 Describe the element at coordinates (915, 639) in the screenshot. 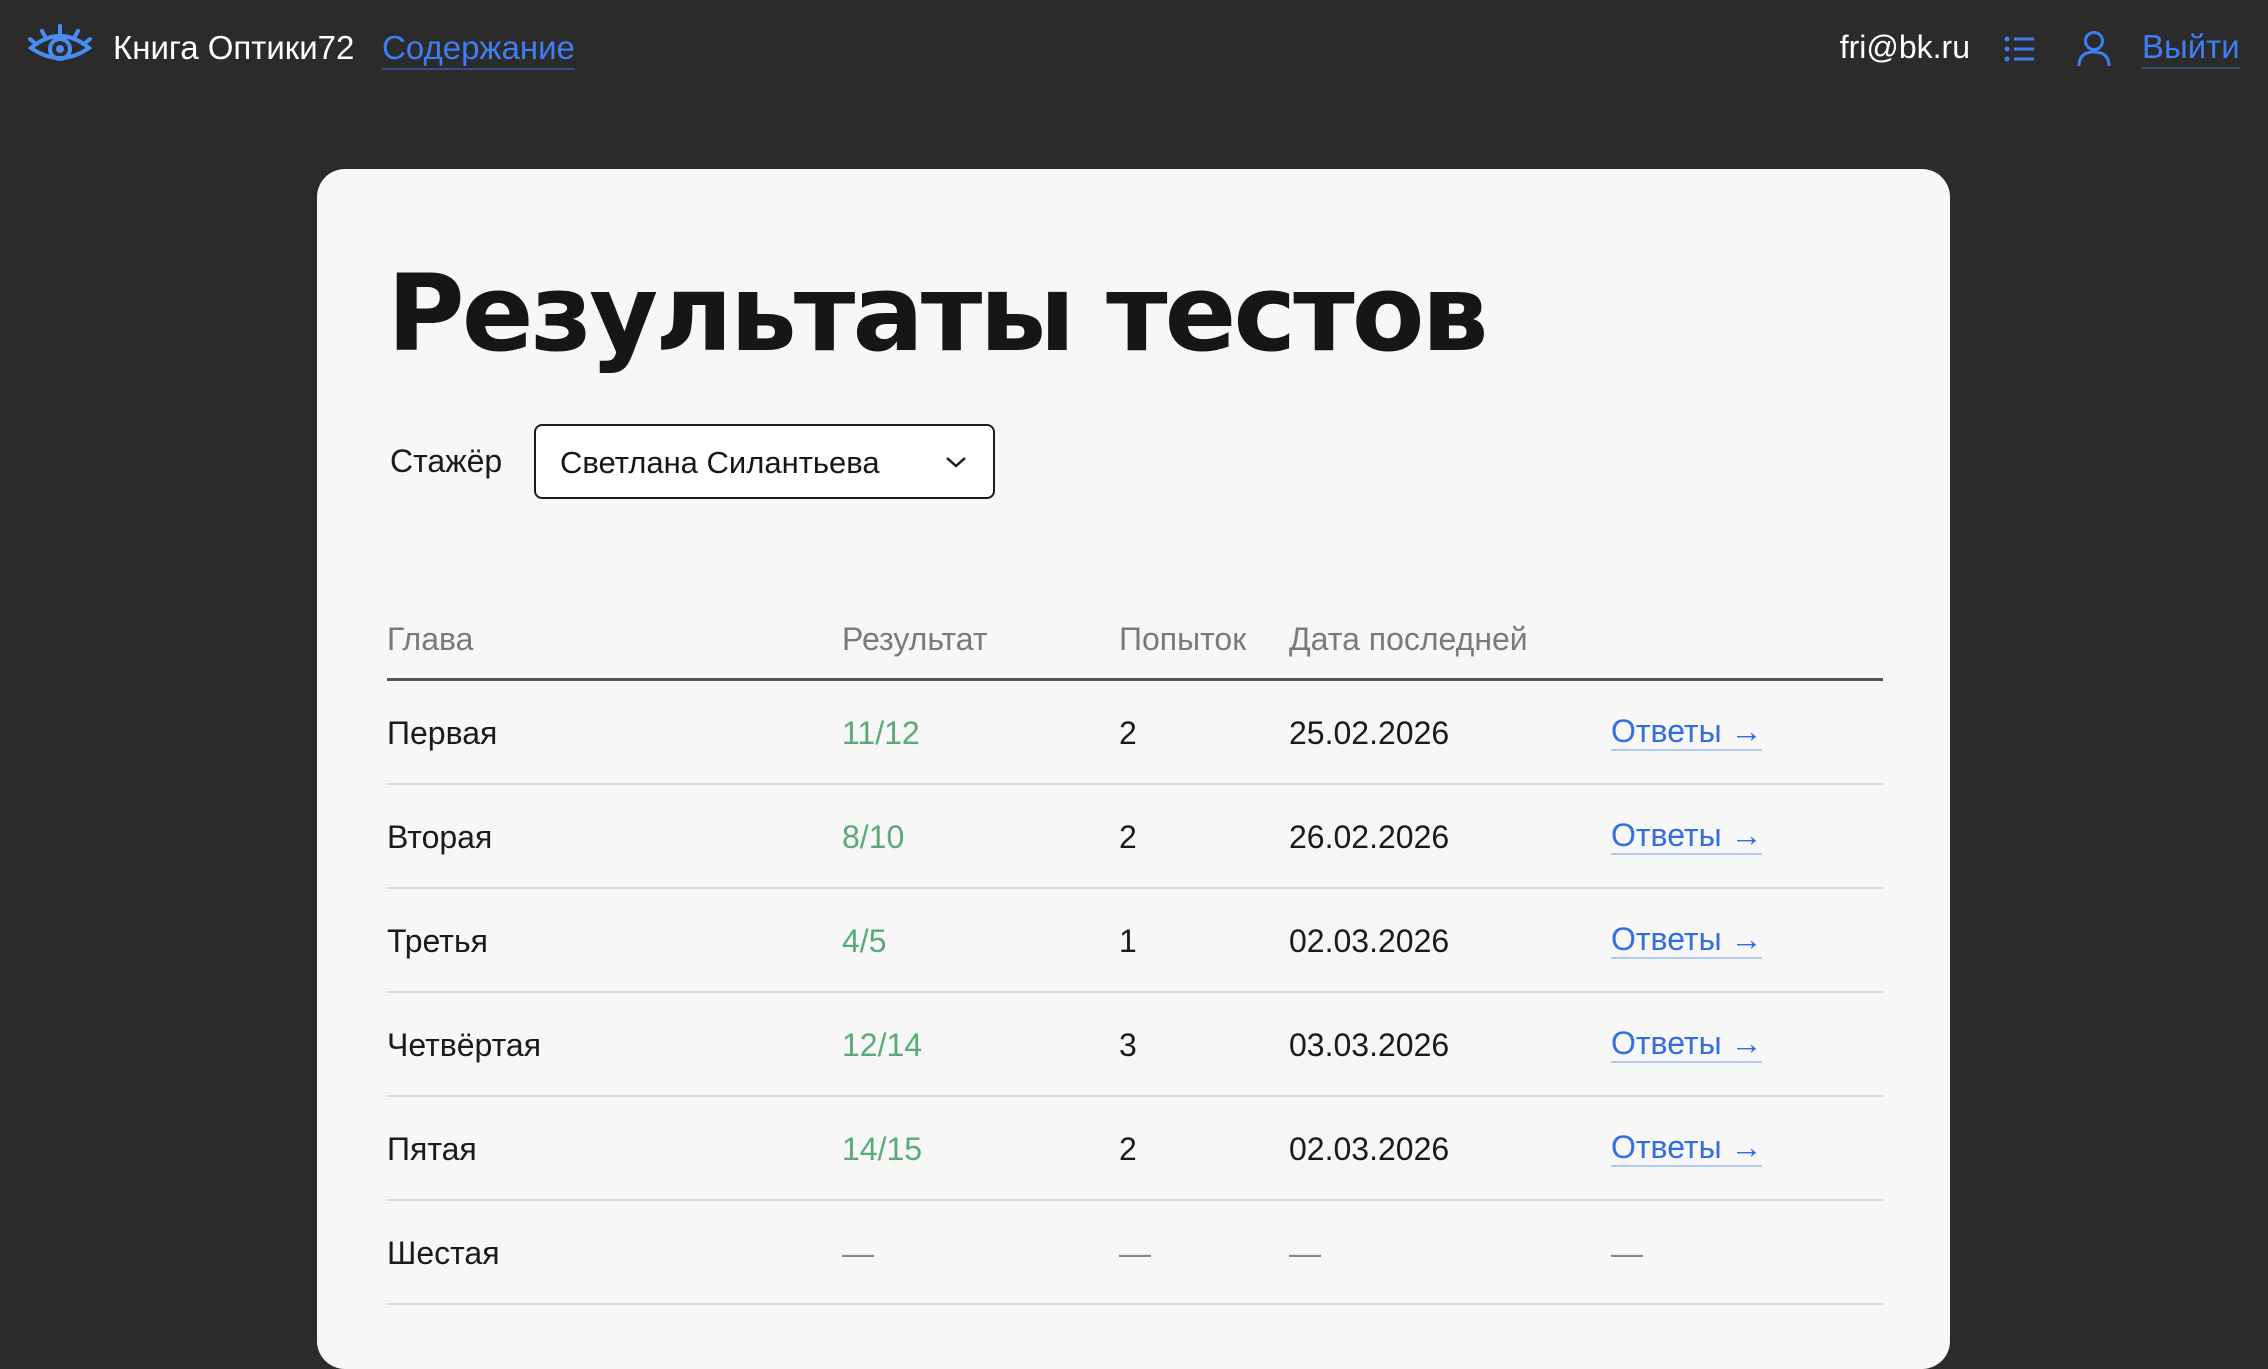

I see `header-result: Результат` at that location.